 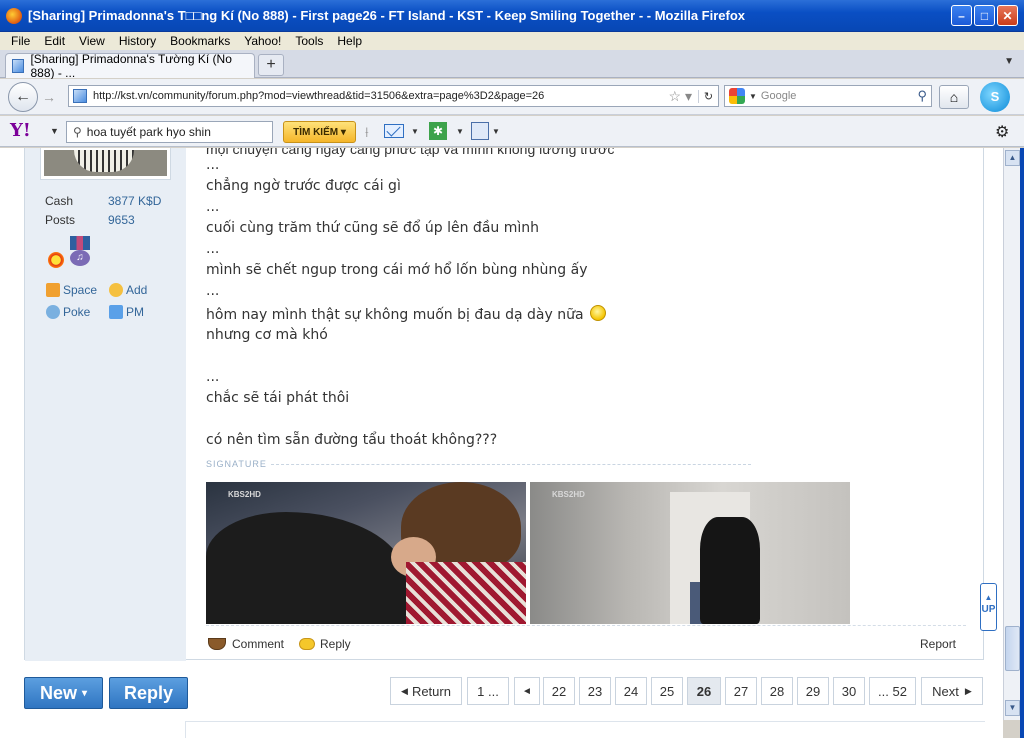 I want to click on search-box: ▼ Google ⚲, so click(x=828, y=96).